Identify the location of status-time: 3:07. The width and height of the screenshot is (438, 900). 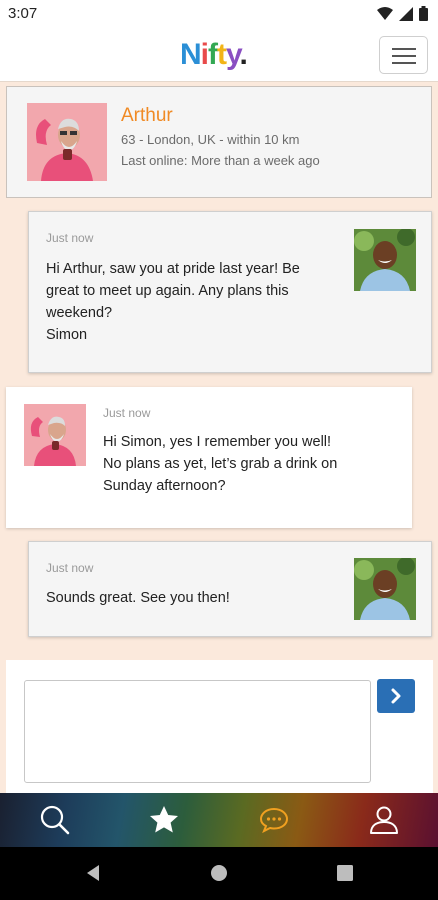
(23, 13).